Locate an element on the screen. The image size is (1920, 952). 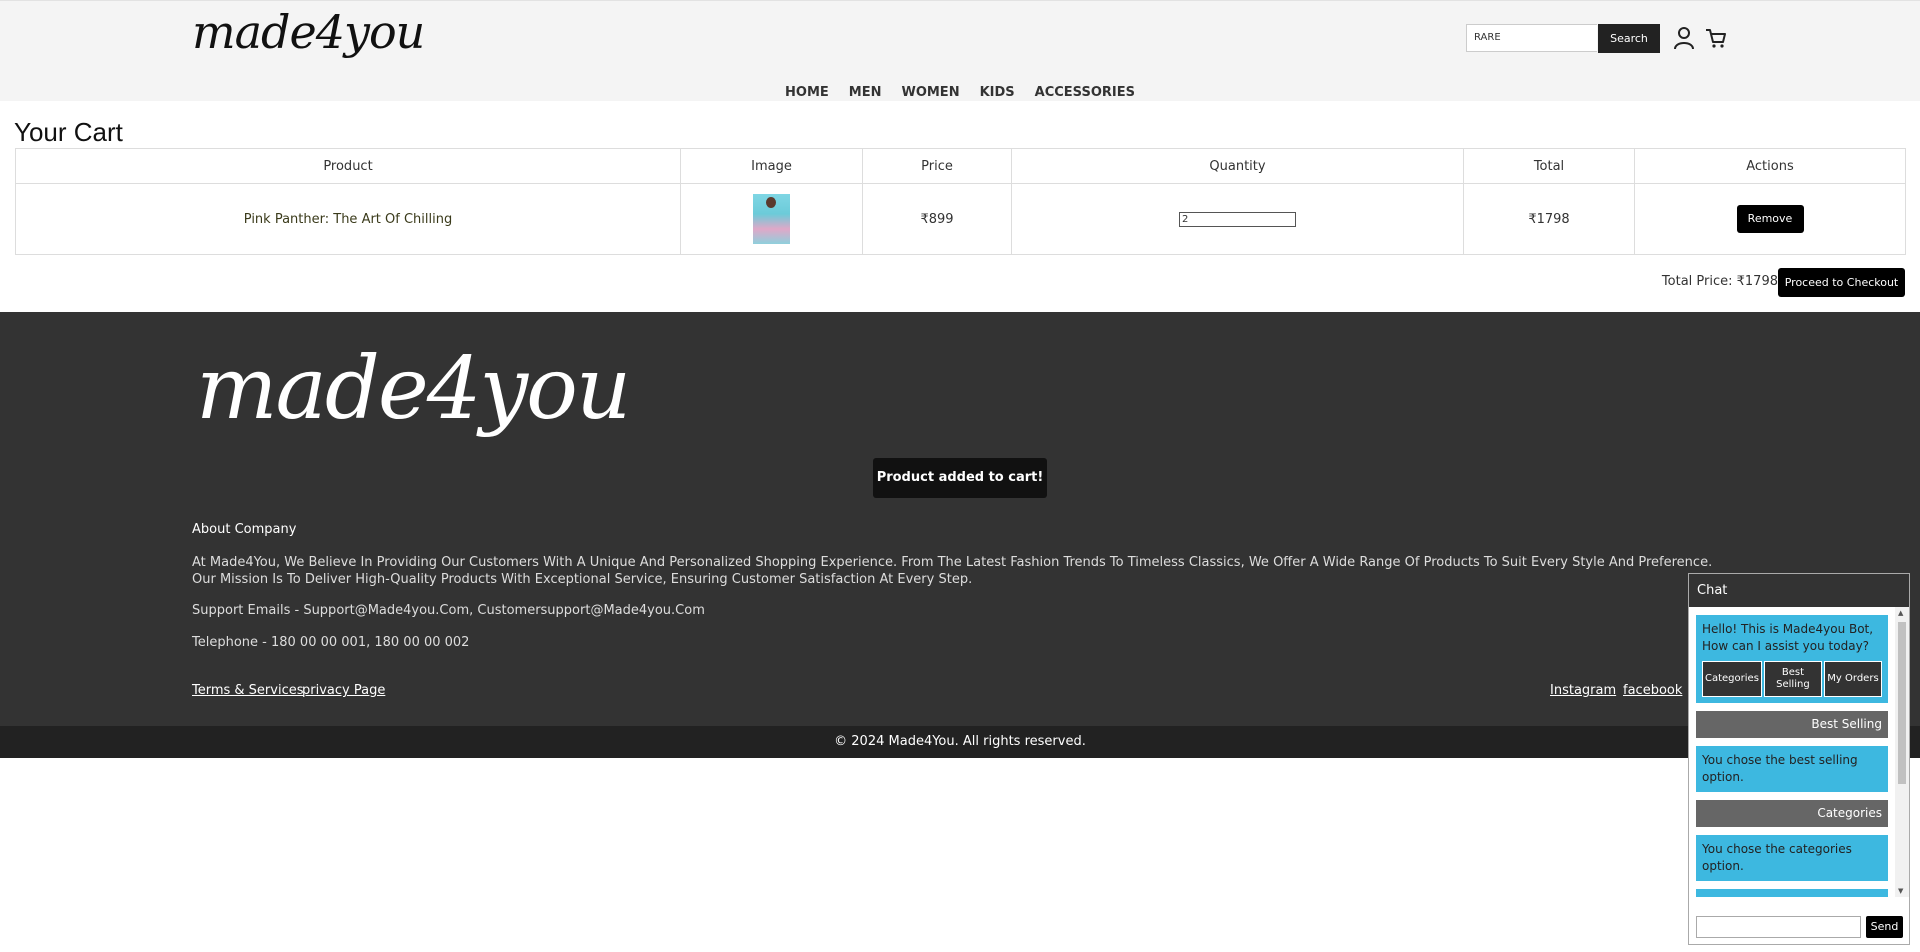
chat-scrollbar: ▲ ▼ is located at coordinates (1902, 752).